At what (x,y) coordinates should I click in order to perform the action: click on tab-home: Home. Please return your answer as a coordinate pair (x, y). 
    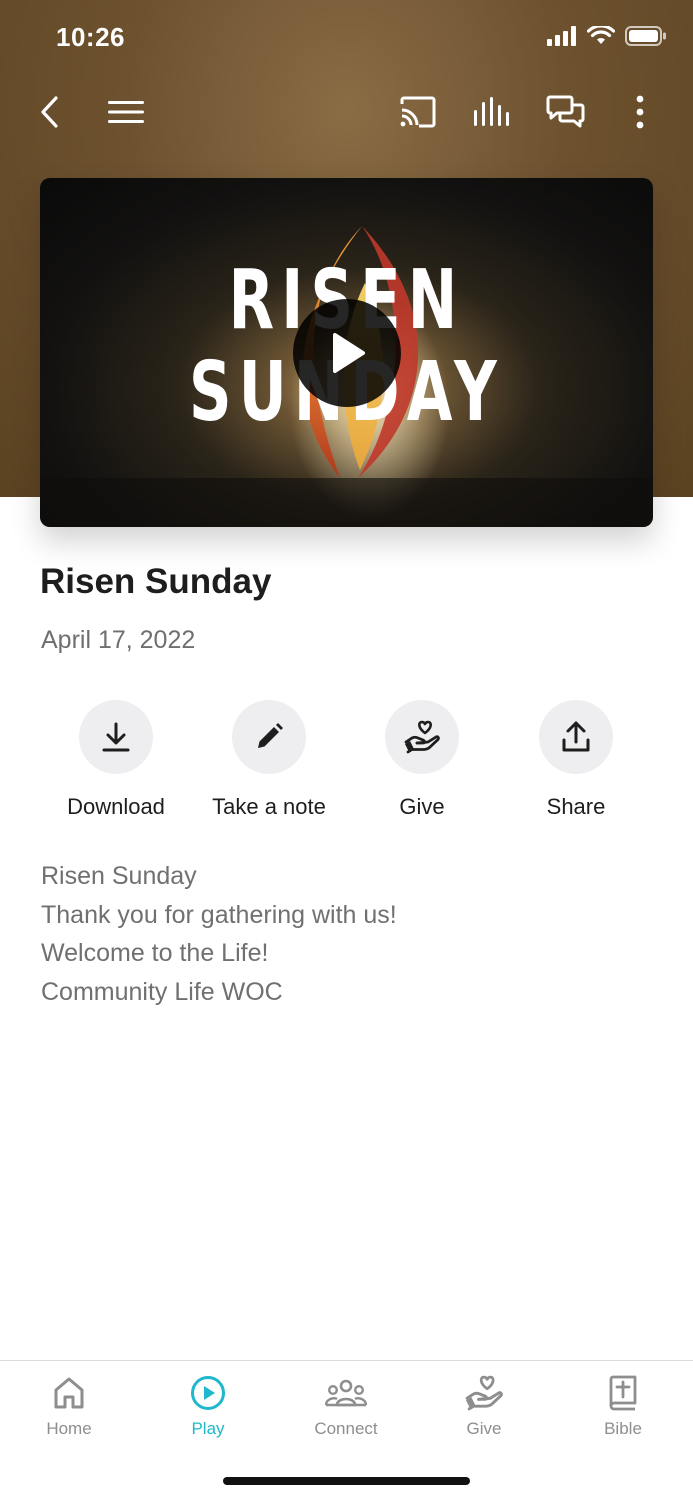
    Looking at the image, I should click on (69, 1407).